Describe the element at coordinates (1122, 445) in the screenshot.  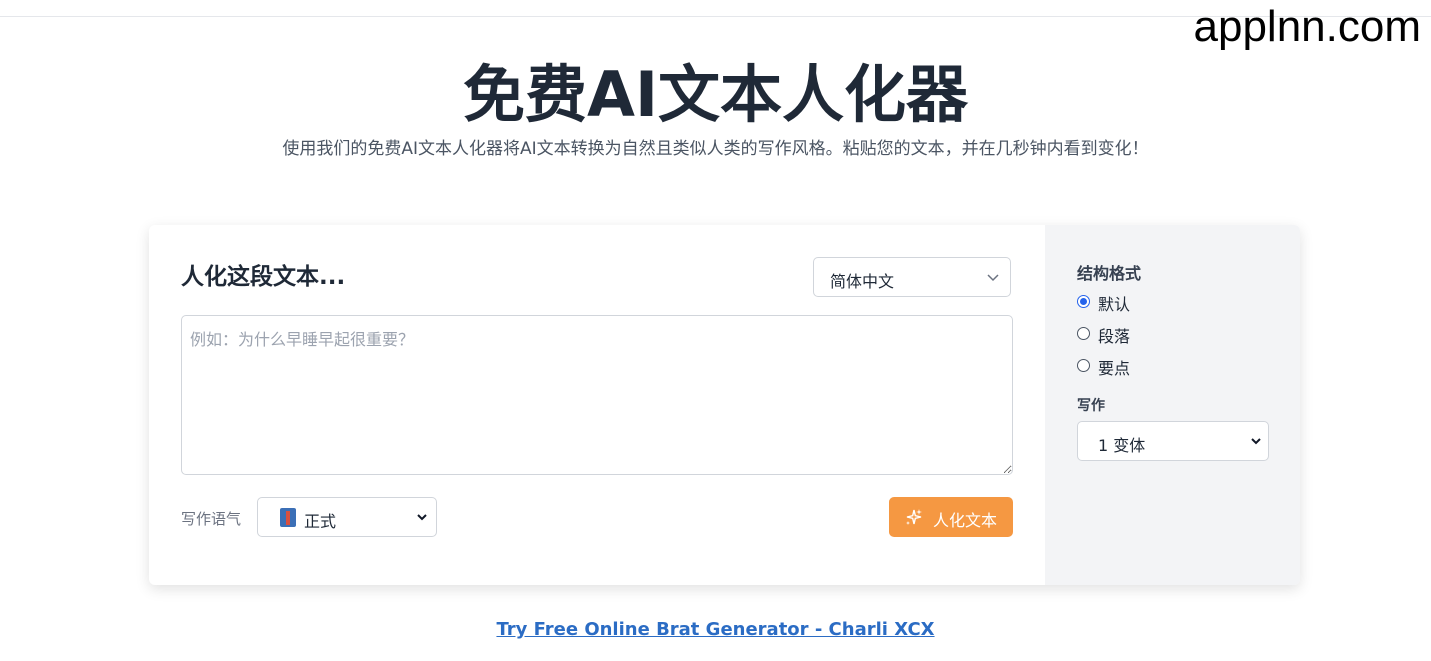
I see `variants-select-value: 1 变体` at that location.